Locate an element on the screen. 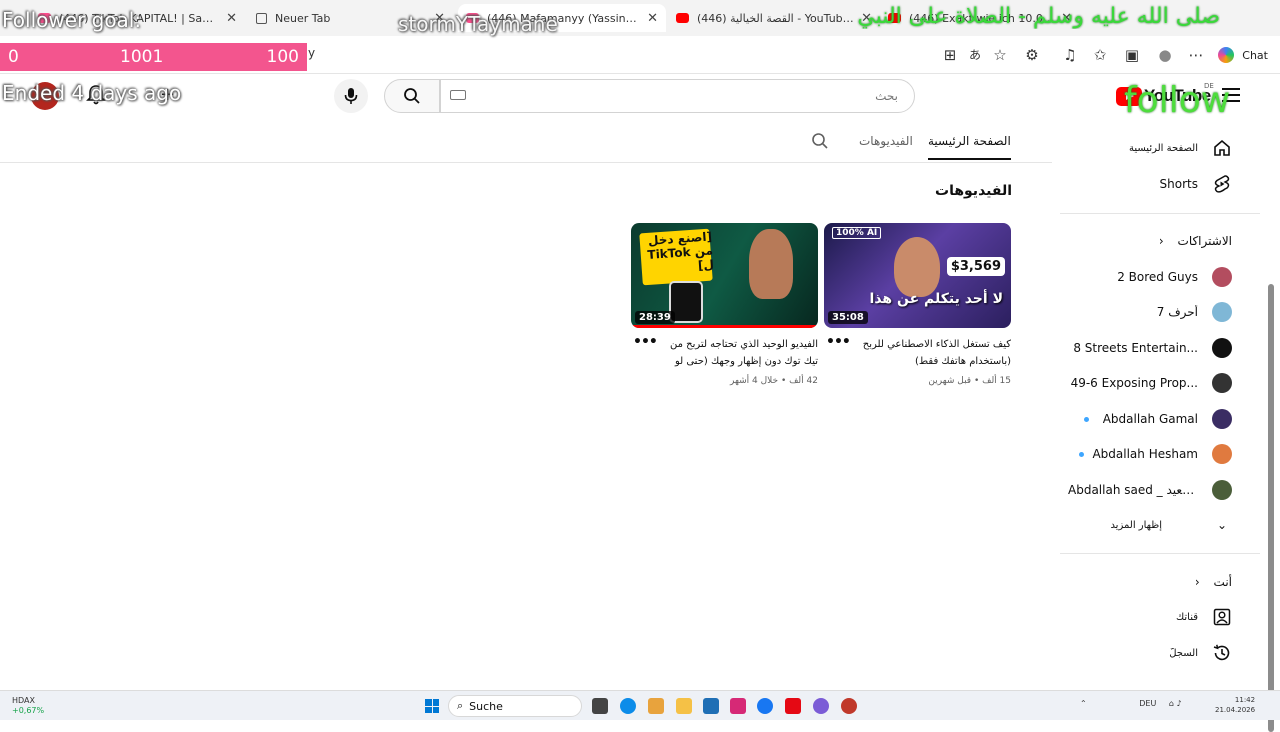 The height and width of the screenshot is (732, 1280). voice-search-button is located at coordinates (351, 96).